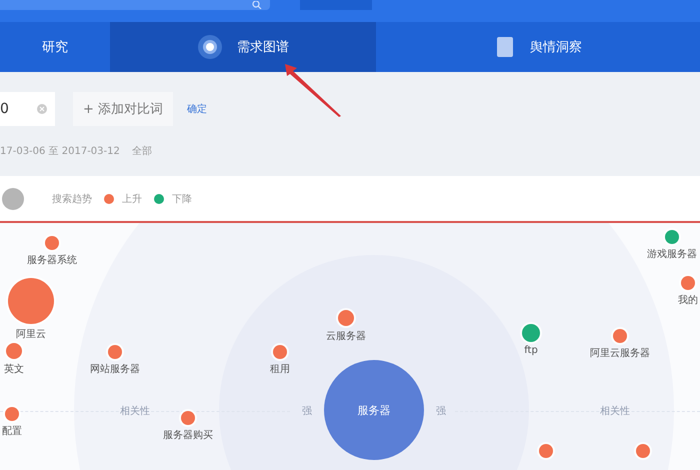 The width and height of the screenshot is (700, 470). What do you see at coordinates (12, 431) in the screenshot?
I see `keyword-label: 配置` at bounding box center [12, 431].